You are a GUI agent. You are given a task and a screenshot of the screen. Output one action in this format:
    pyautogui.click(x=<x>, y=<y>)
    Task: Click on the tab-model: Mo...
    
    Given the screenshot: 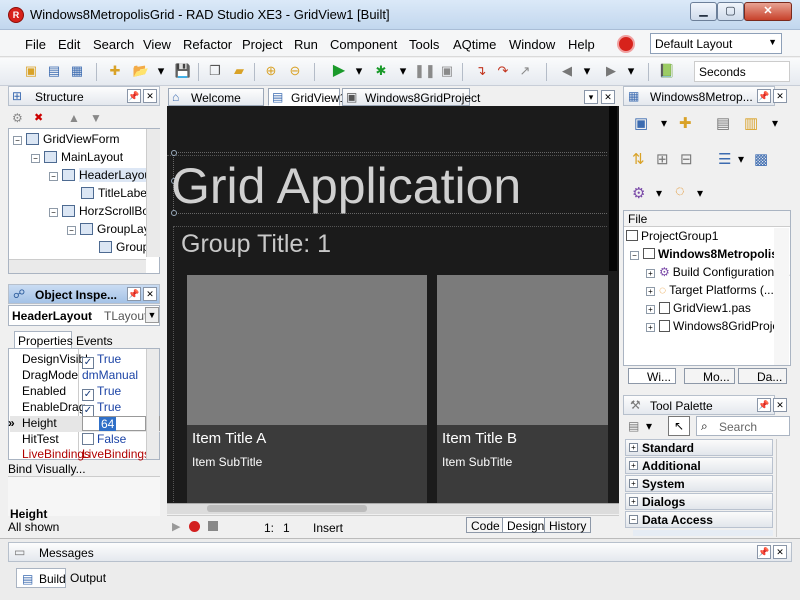 What is the action you would take?
    pyautogui.click(x=709, y=376)
    